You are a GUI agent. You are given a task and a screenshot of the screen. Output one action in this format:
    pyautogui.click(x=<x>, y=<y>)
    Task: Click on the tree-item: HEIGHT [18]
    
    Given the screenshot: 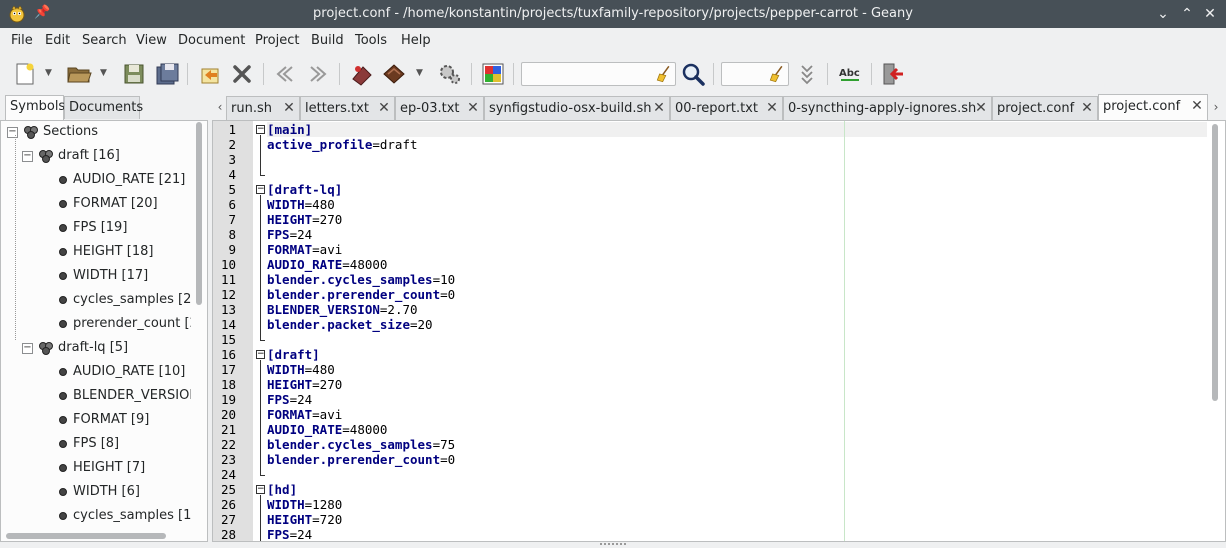 What is the action you would take?
    pyautogui.click(x=96, y=253)
    